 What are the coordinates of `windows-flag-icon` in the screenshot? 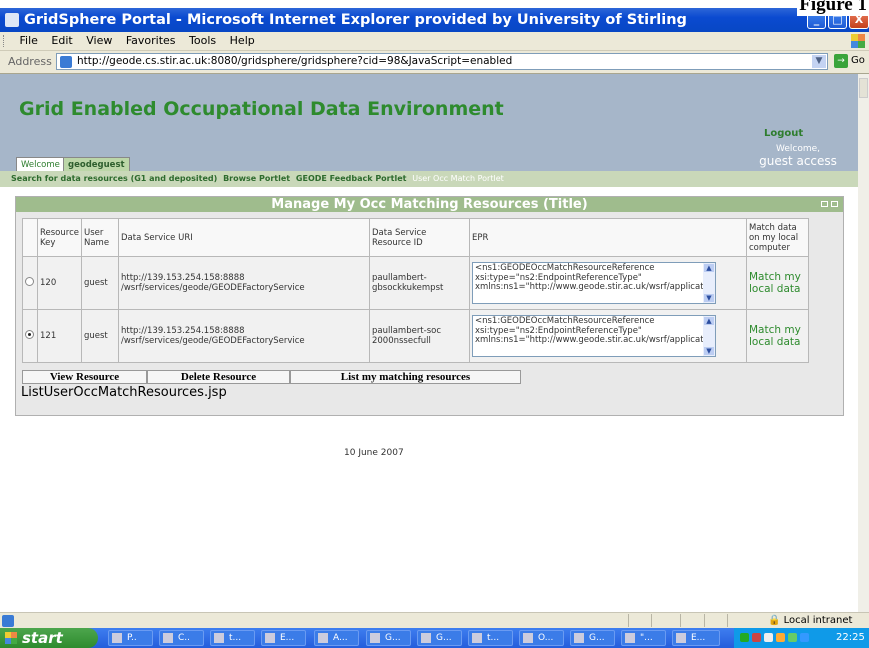 It's located at (11, 638).